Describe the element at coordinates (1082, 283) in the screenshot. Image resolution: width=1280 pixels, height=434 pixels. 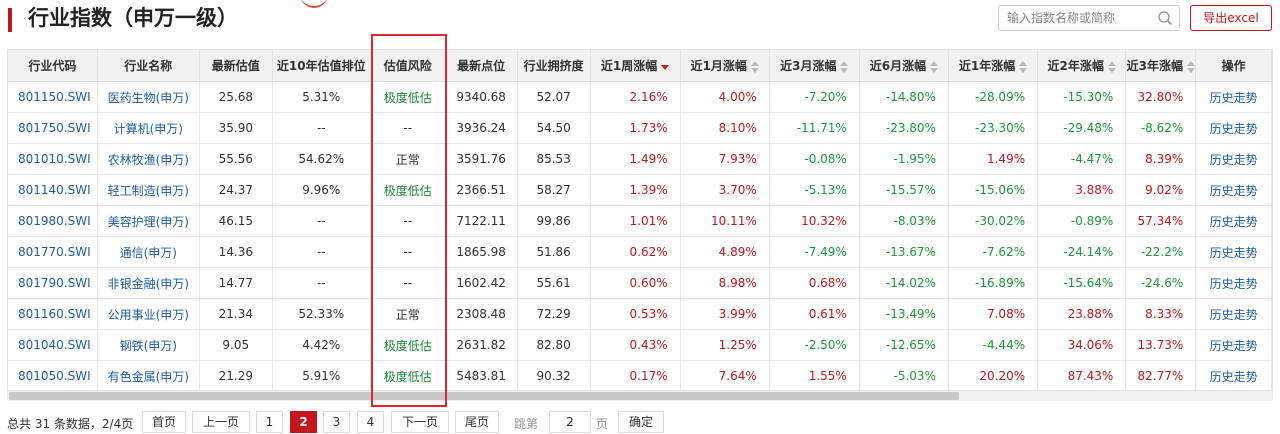
I see `cell-y2: -15.64%` at that location.